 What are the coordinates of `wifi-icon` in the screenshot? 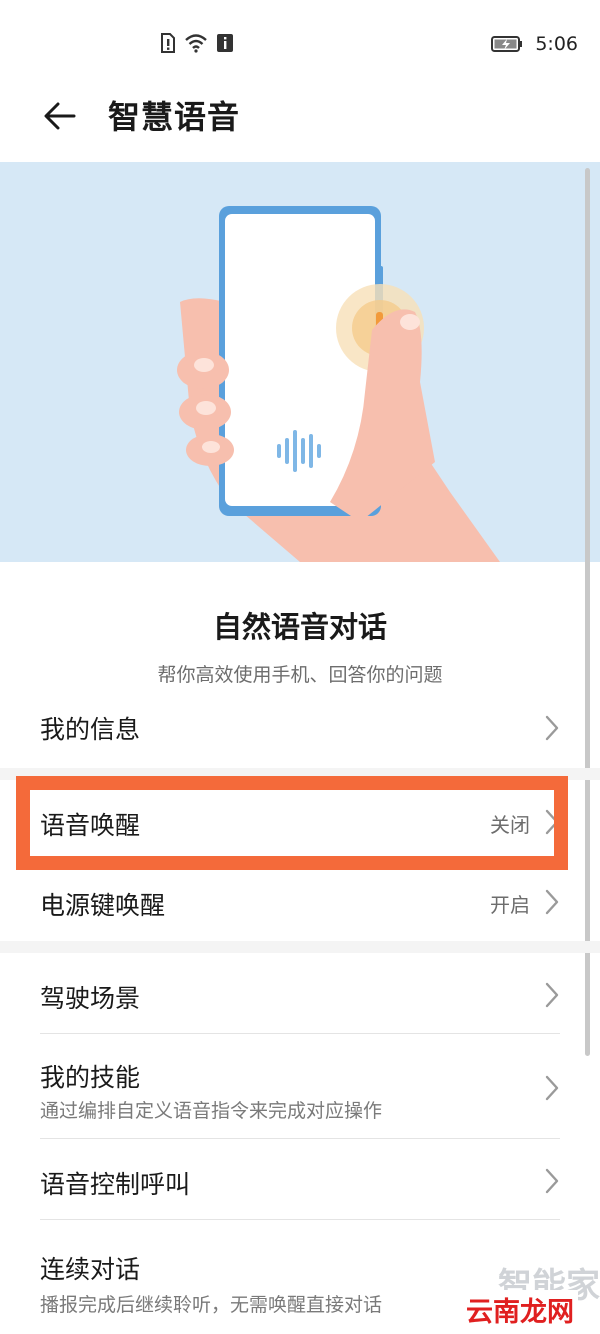 It's located at (196, 43).